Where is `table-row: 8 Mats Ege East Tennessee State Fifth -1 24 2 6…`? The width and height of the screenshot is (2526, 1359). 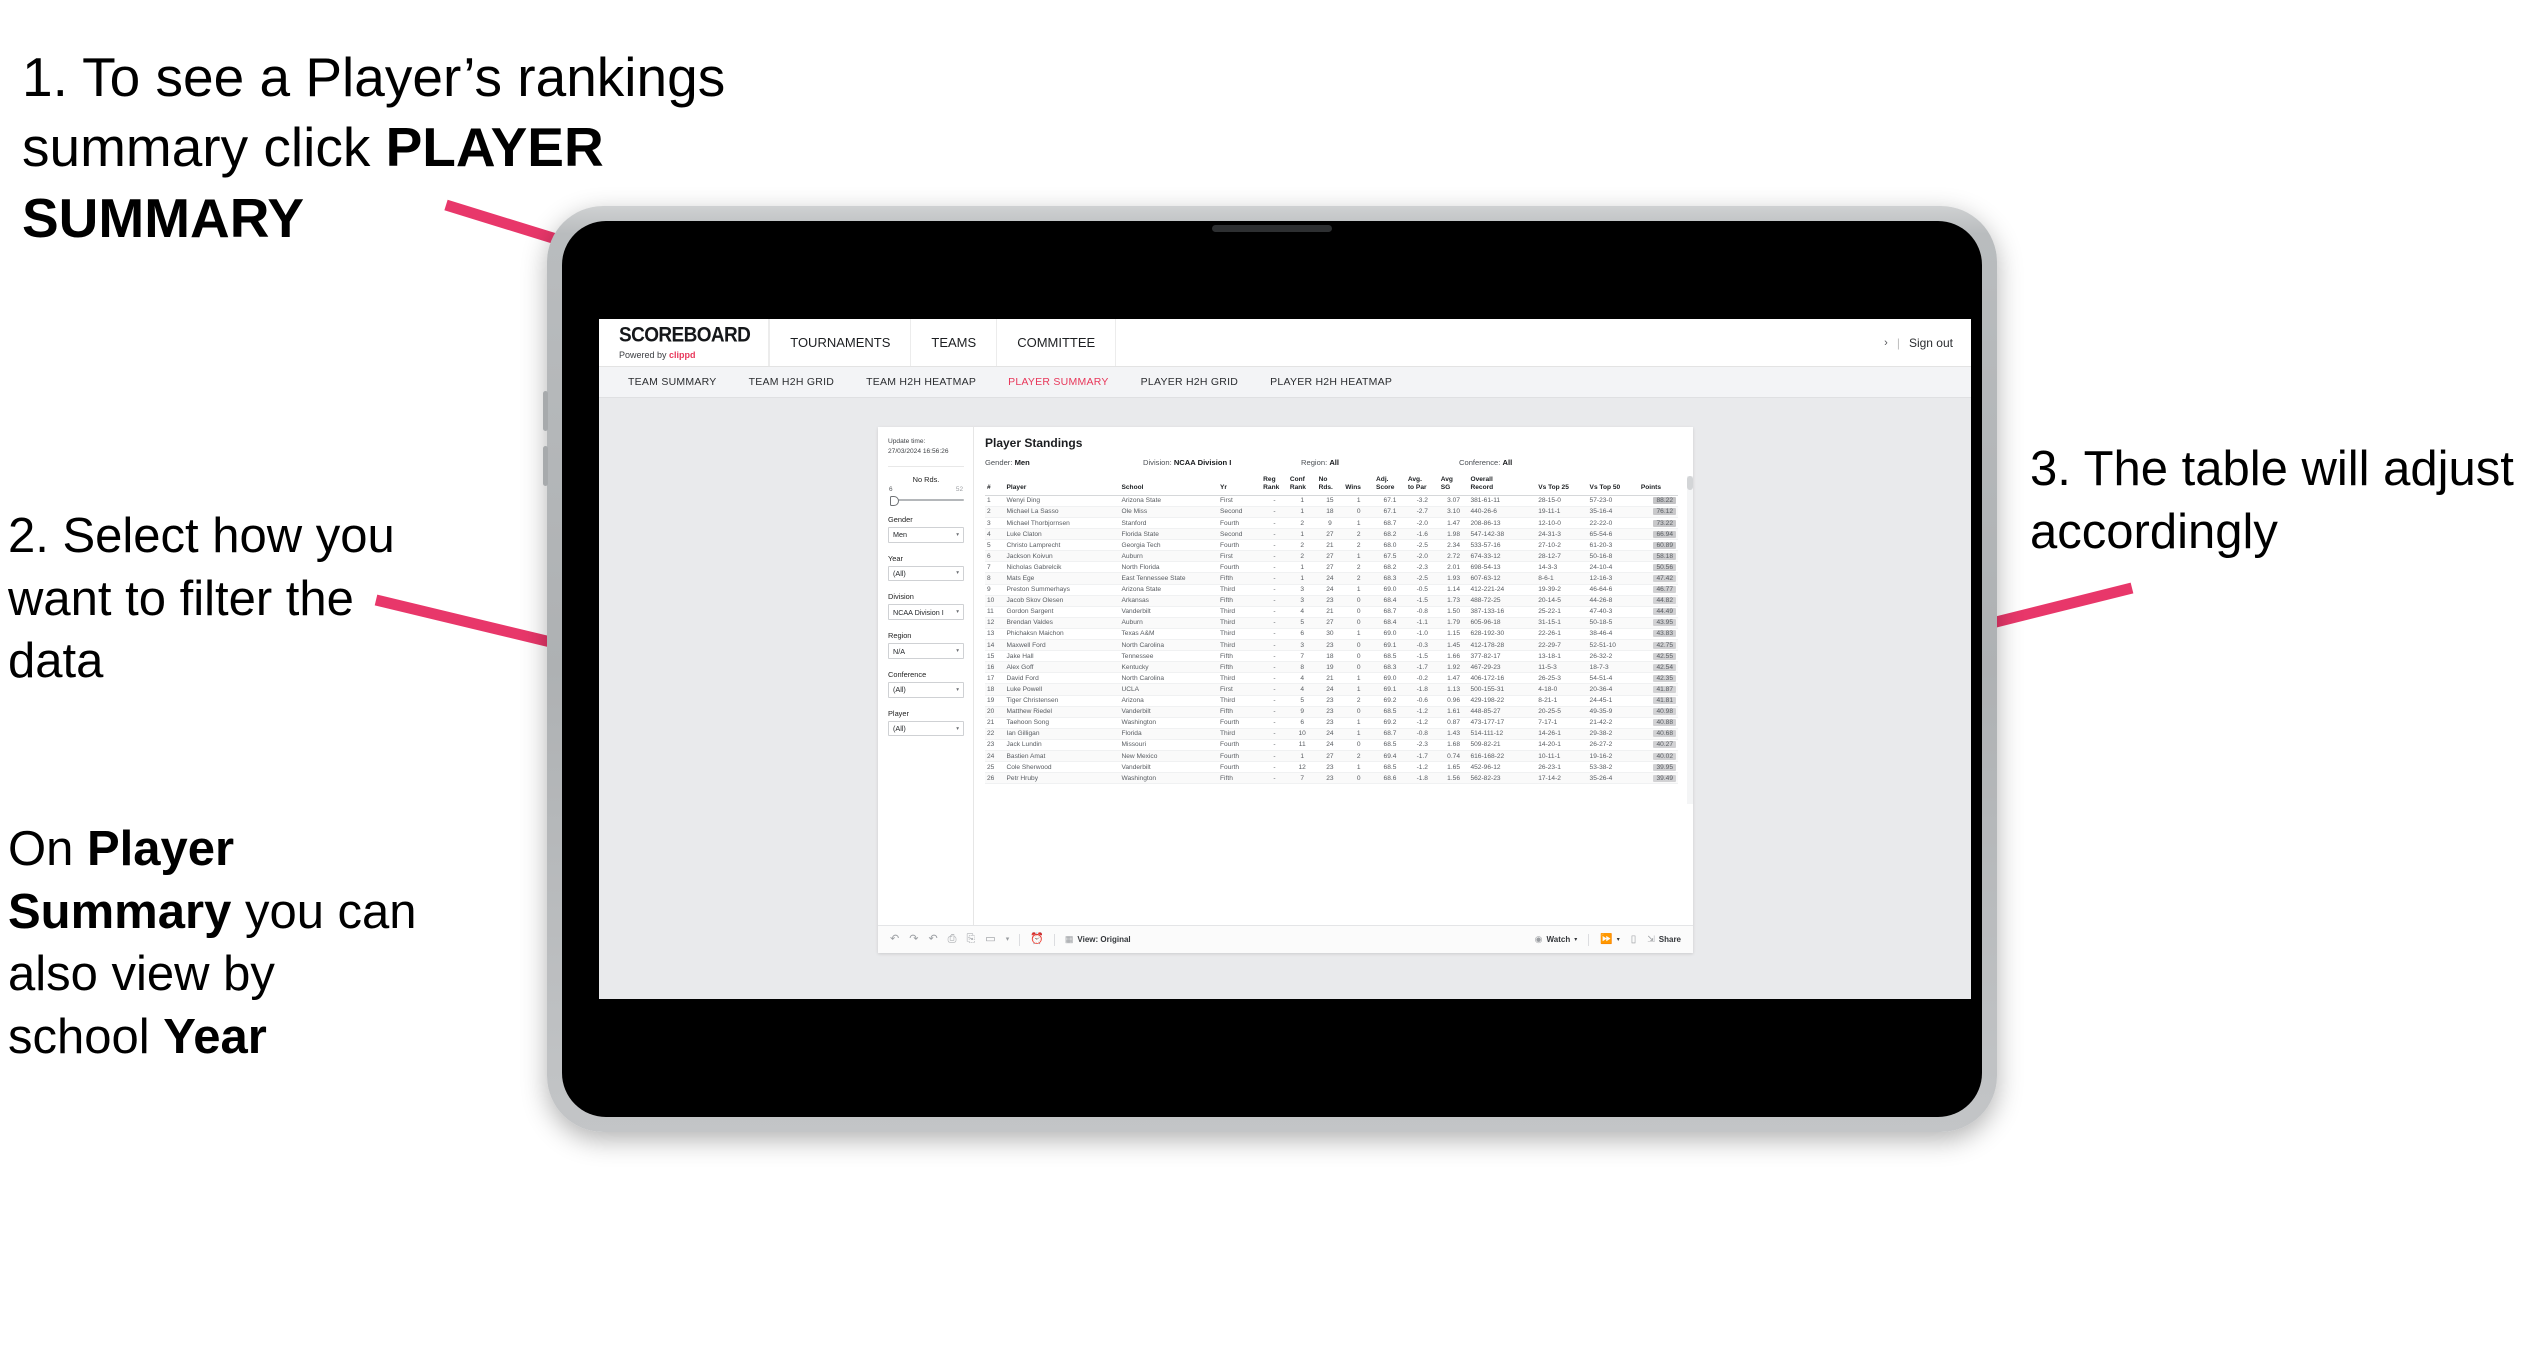 table-row: 8 Mats Ege East Tennessee State Fifth -1 24 2 6… is located at coordinates (1331, 578).